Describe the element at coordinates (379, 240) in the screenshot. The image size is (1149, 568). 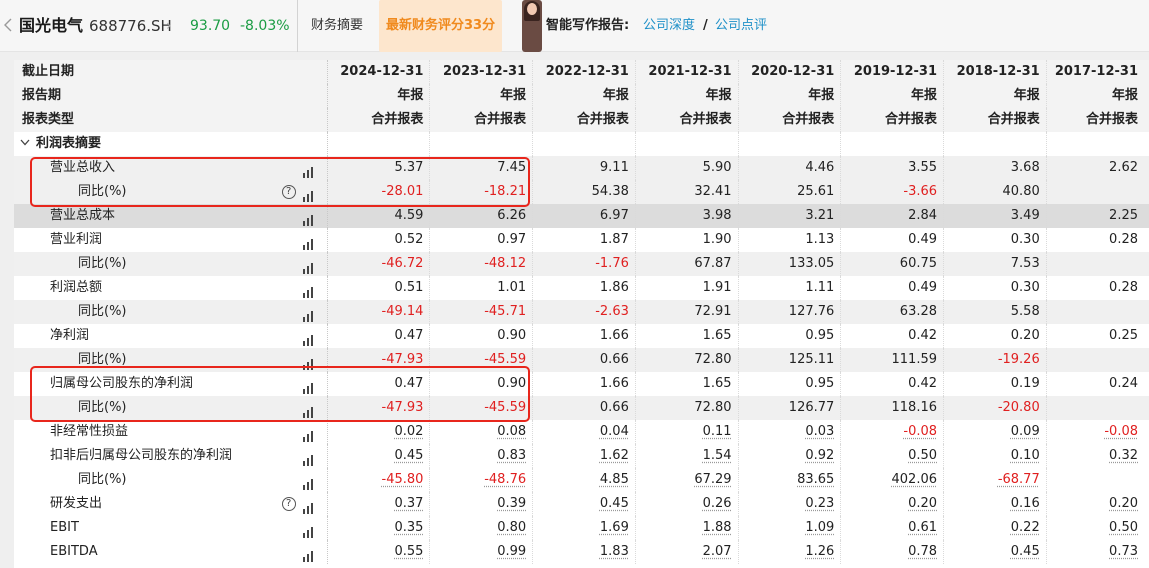
I see `value-cell: 0.52` at that location.